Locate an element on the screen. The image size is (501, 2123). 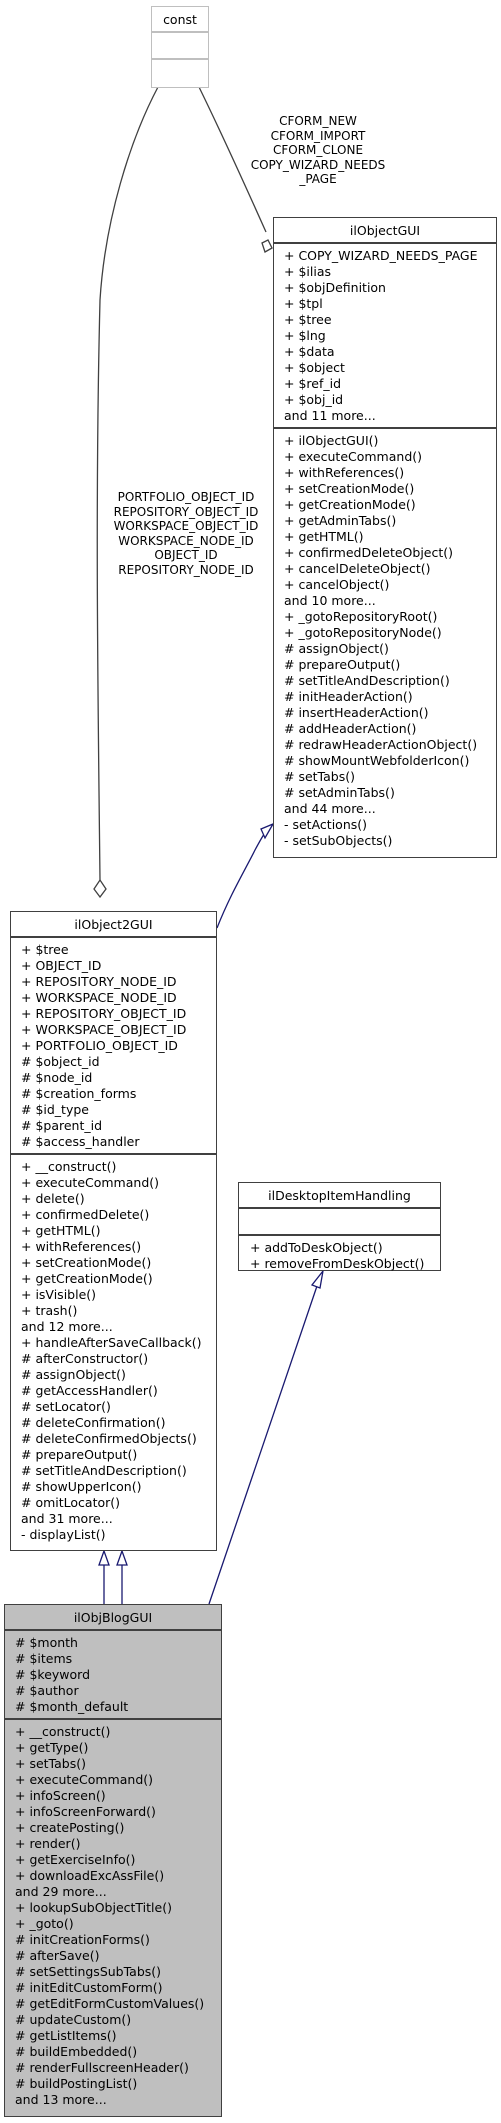
class-method: + getExerciseInfo() is located at coordinates (75, 1859).